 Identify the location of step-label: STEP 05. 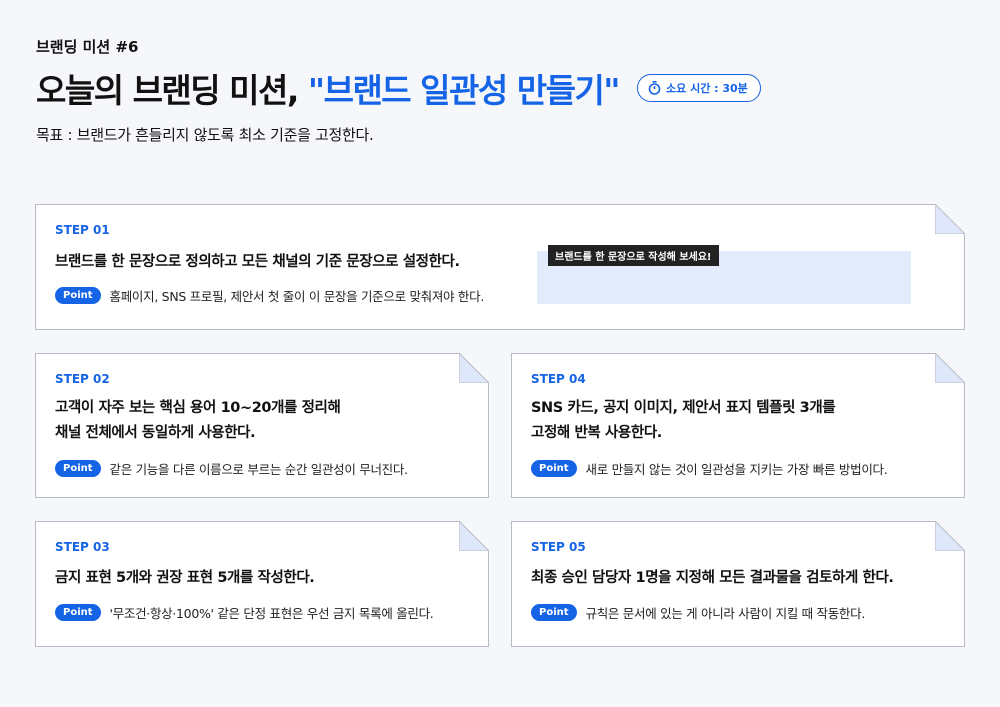
(558, 547).